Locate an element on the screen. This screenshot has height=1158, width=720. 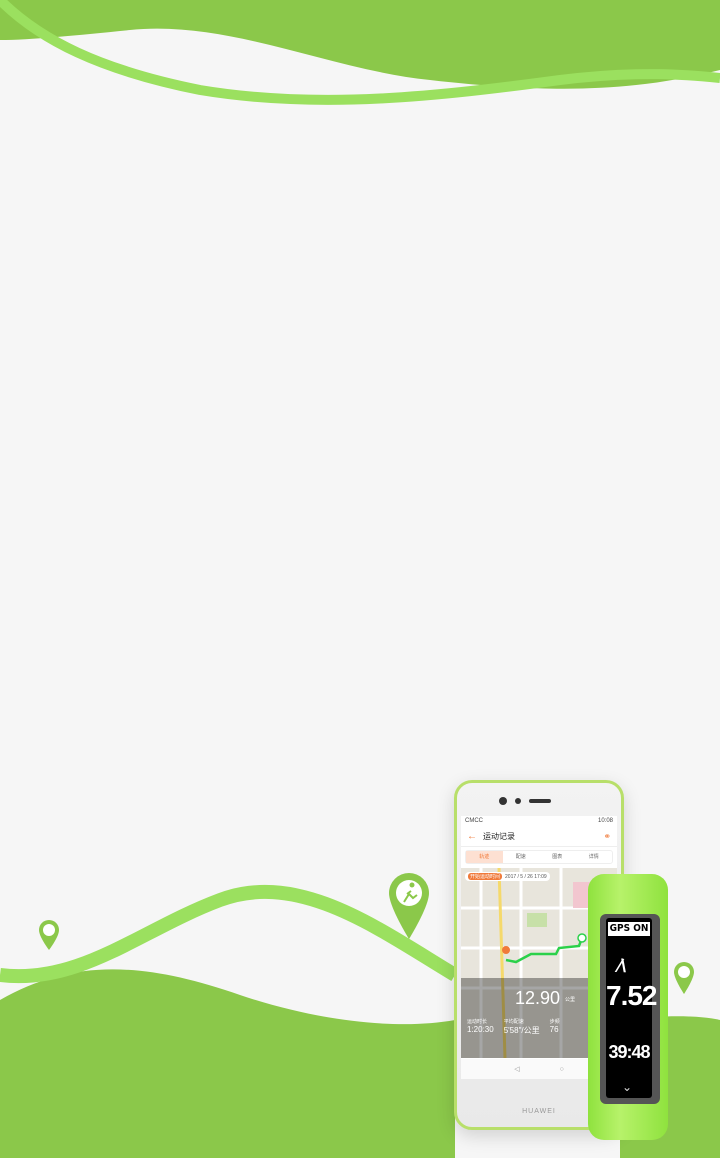
page-title: 运动记录 is located at coordinates (499, 836).